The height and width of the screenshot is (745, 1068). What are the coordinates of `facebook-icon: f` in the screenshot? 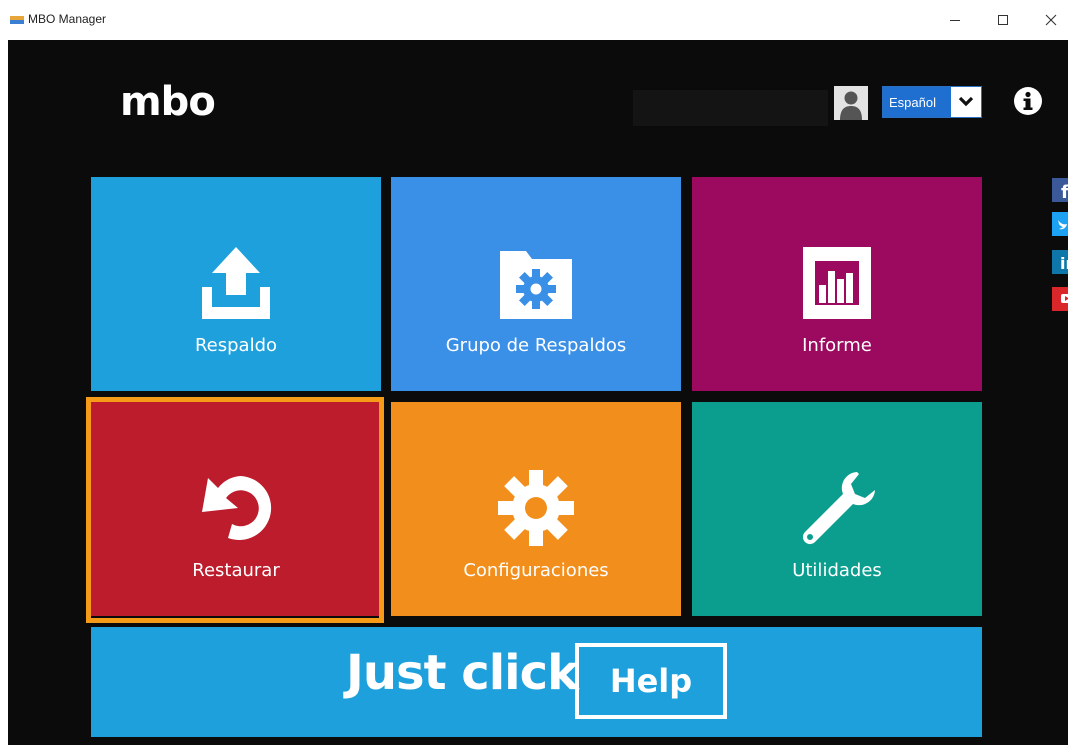 It's located at (1060, 190).